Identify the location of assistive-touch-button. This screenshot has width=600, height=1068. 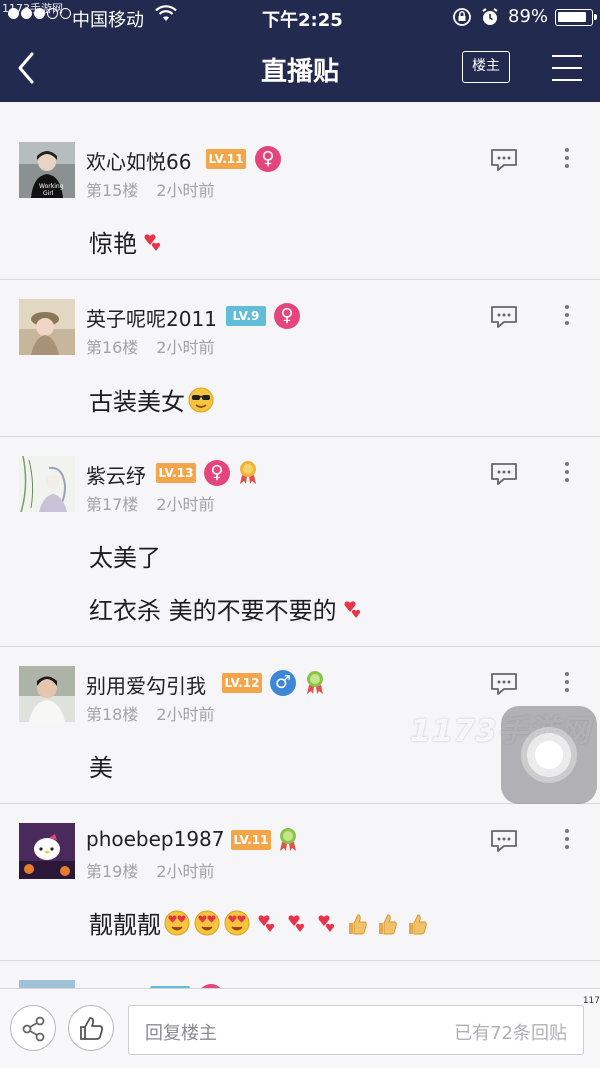
(549, 755).